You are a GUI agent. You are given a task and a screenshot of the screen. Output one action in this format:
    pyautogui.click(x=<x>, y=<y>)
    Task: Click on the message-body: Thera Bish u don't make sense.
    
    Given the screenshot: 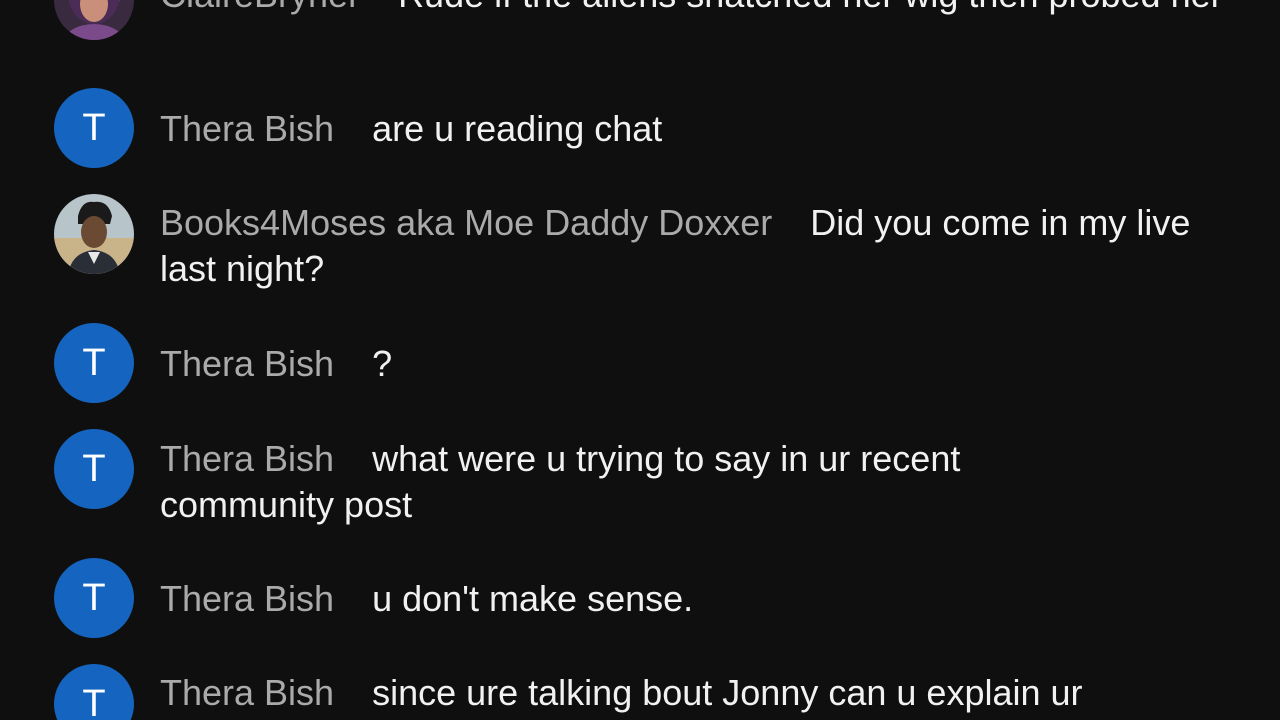 What is the action you would take?
    pyautogui.click(x=700, y=599)
    